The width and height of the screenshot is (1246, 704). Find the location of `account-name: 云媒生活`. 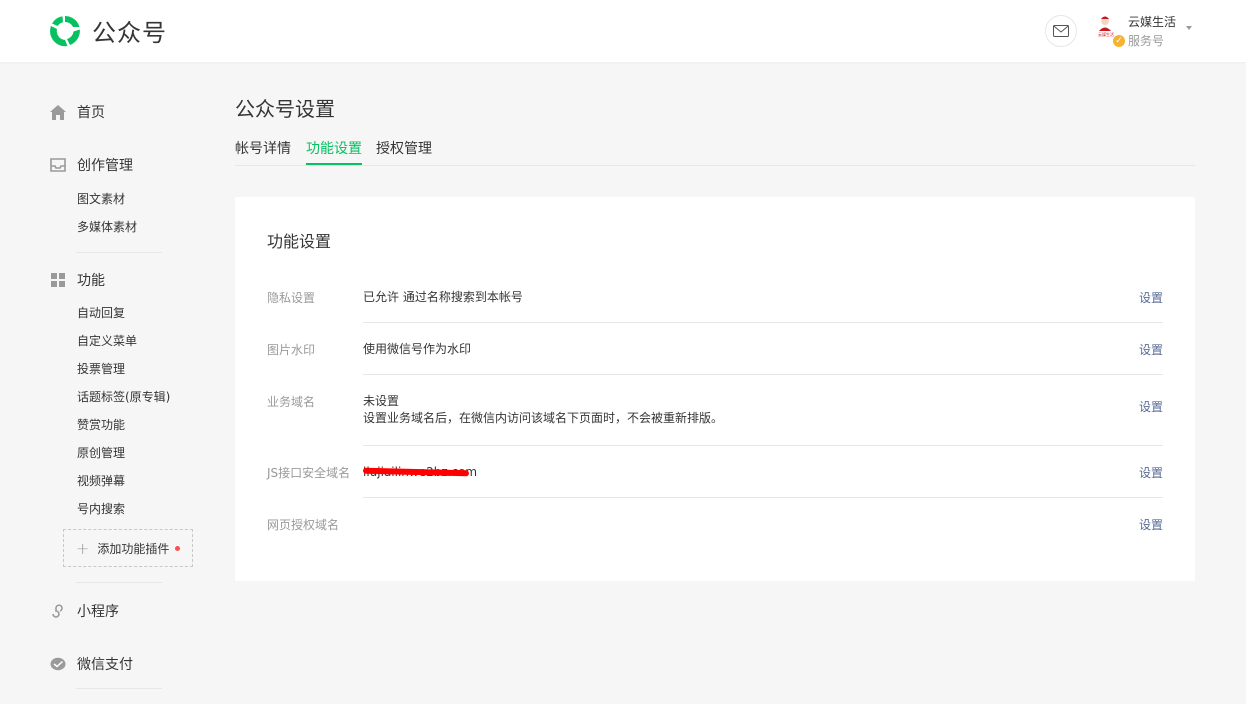

account-name: 云媒生活 is located at coordinates (1152, 22).